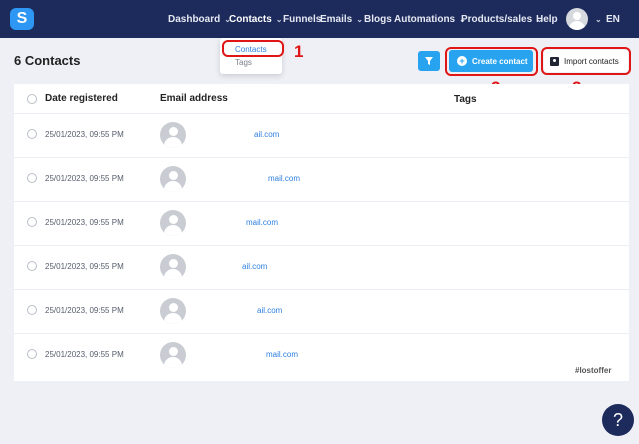 This screenshot has width=639, height=444. I want to click on avatar-head, so click(577, 16).